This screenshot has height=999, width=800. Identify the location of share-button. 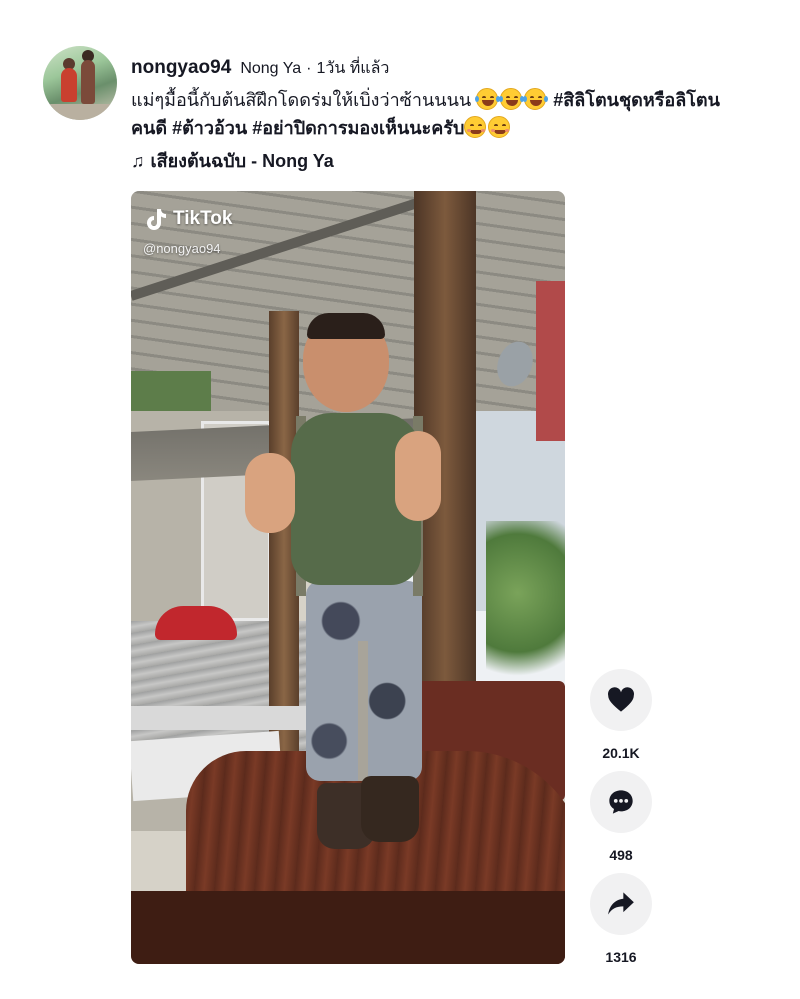
(621, 904).